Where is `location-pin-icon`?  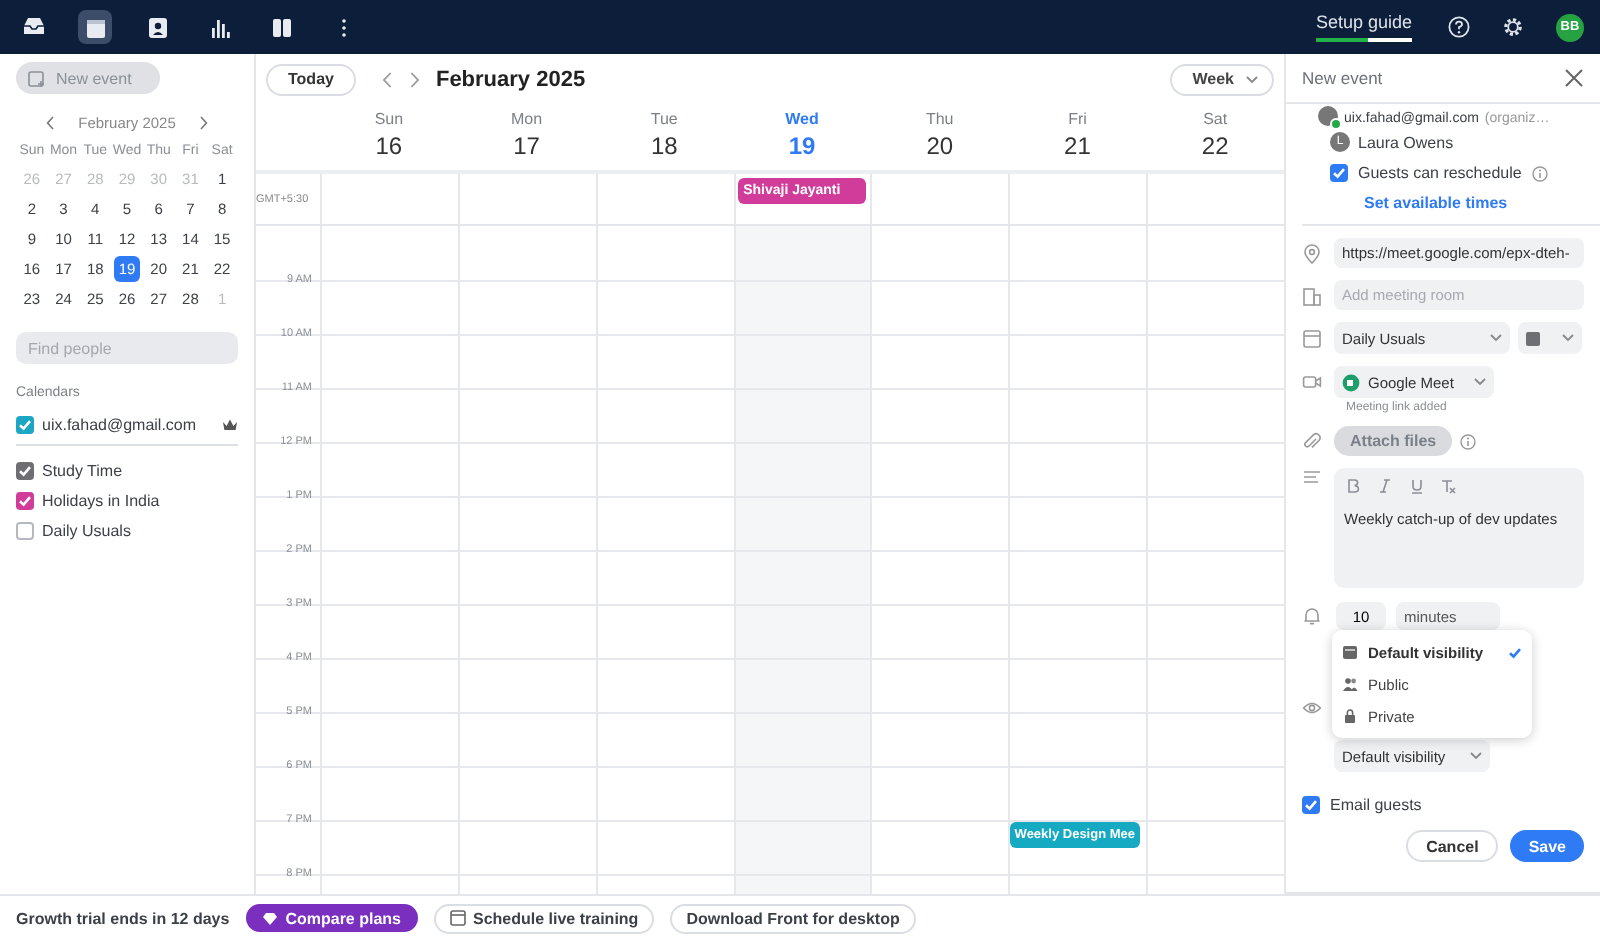
location-pin-icon is located at coordinates (1312, 253).